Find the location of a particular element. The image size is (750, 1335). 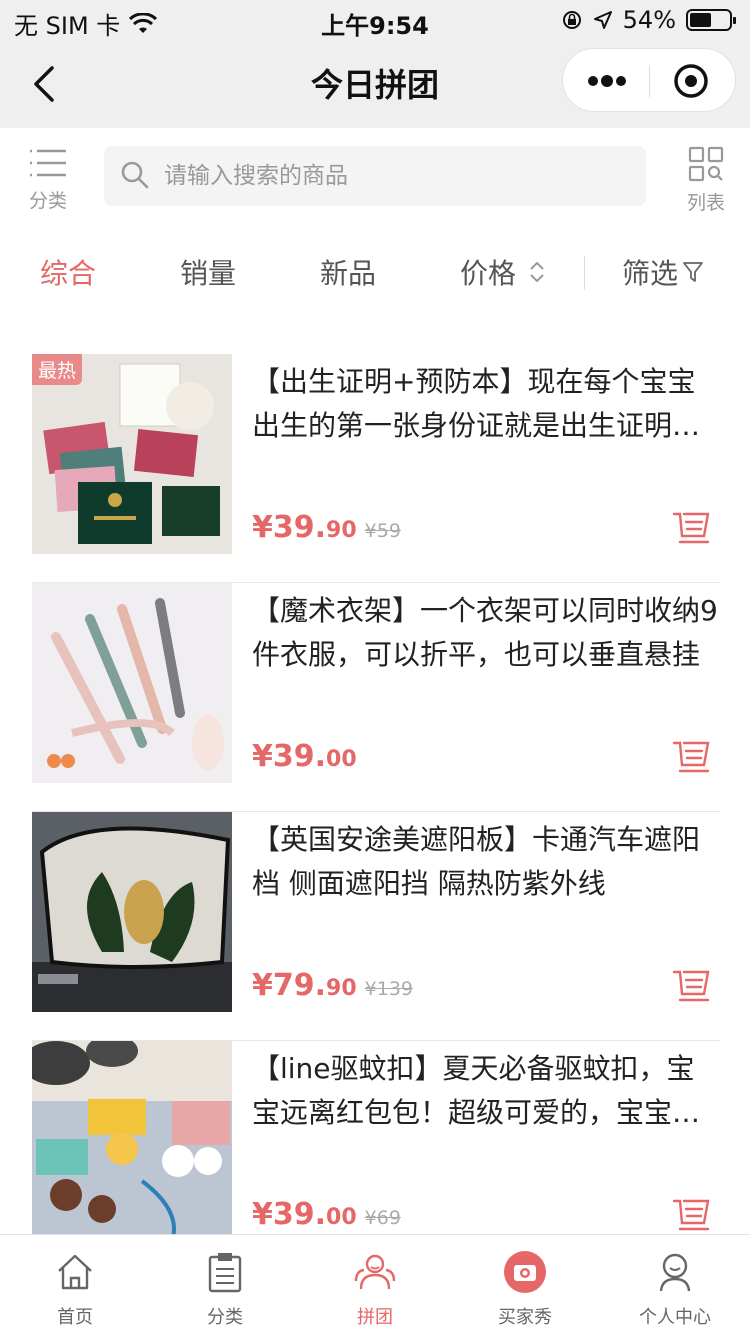

tabbar-category: 分类 is located at coordinates (225, 1285).